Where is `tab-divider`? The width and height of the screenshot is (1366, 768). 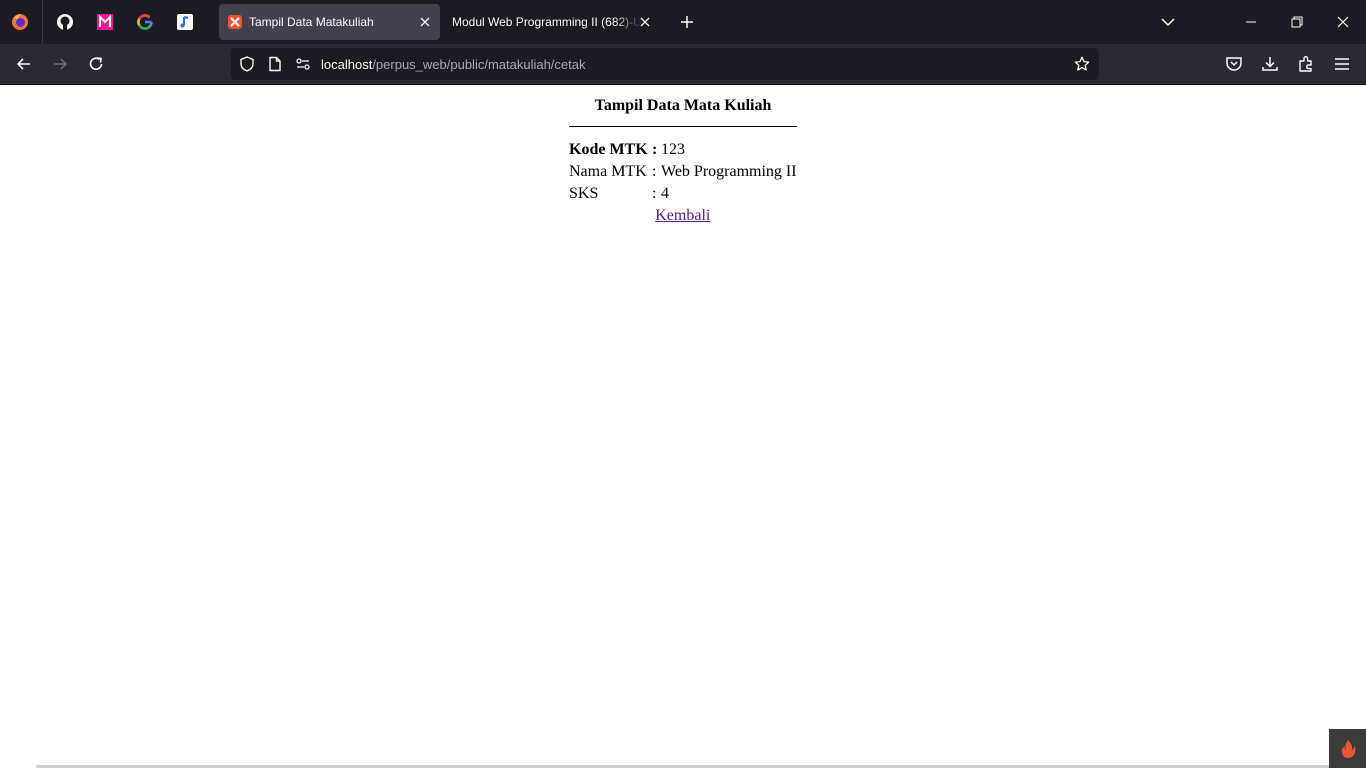 tab-divider is located at coordinates (42, 22).